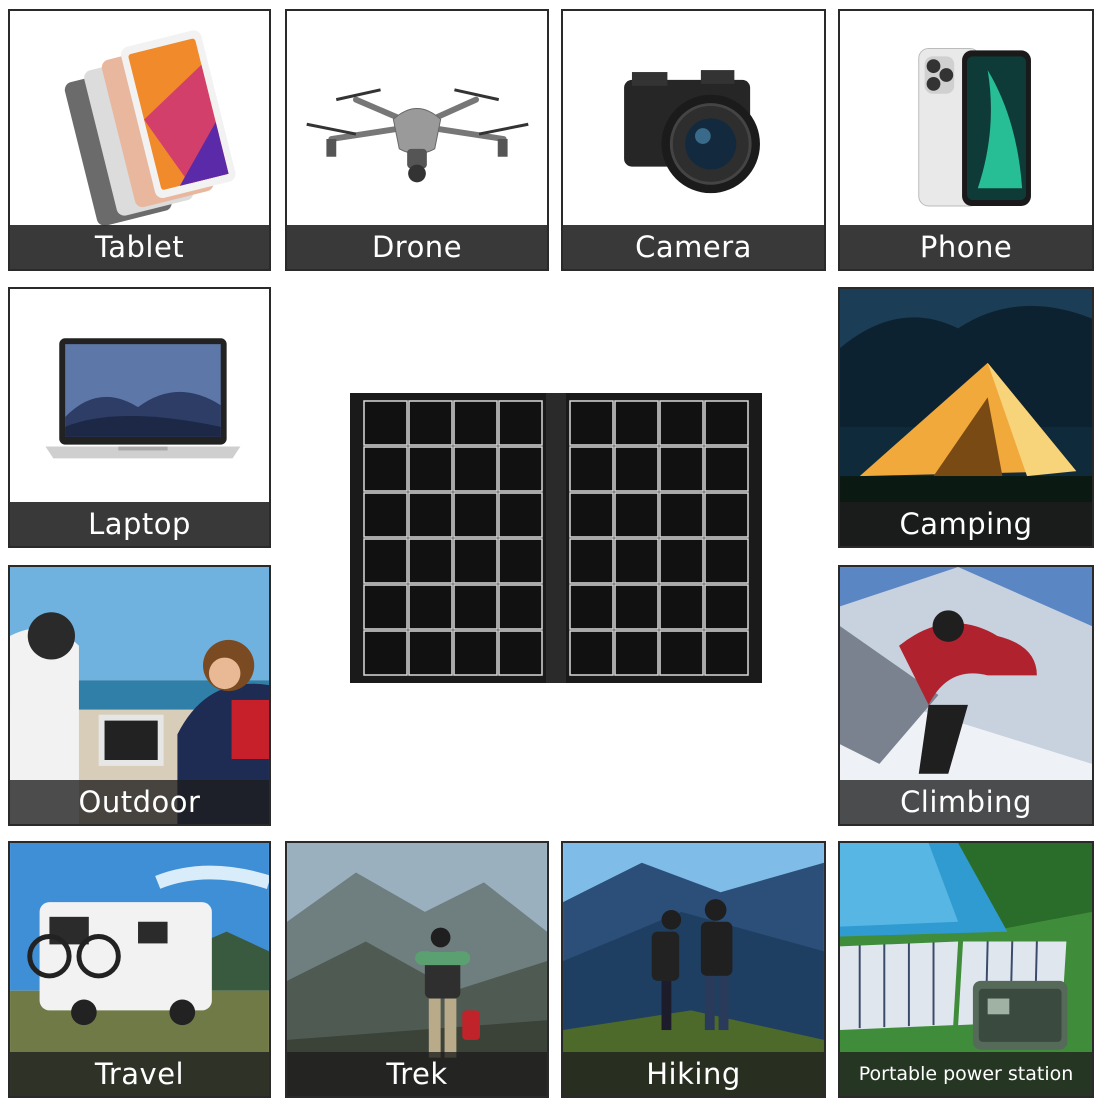 This screenshot has width=1094, height=1098. Describe the element at coordinates (139, 140) in the screenshot. I see `tile-tablet: Tablet` at that location.